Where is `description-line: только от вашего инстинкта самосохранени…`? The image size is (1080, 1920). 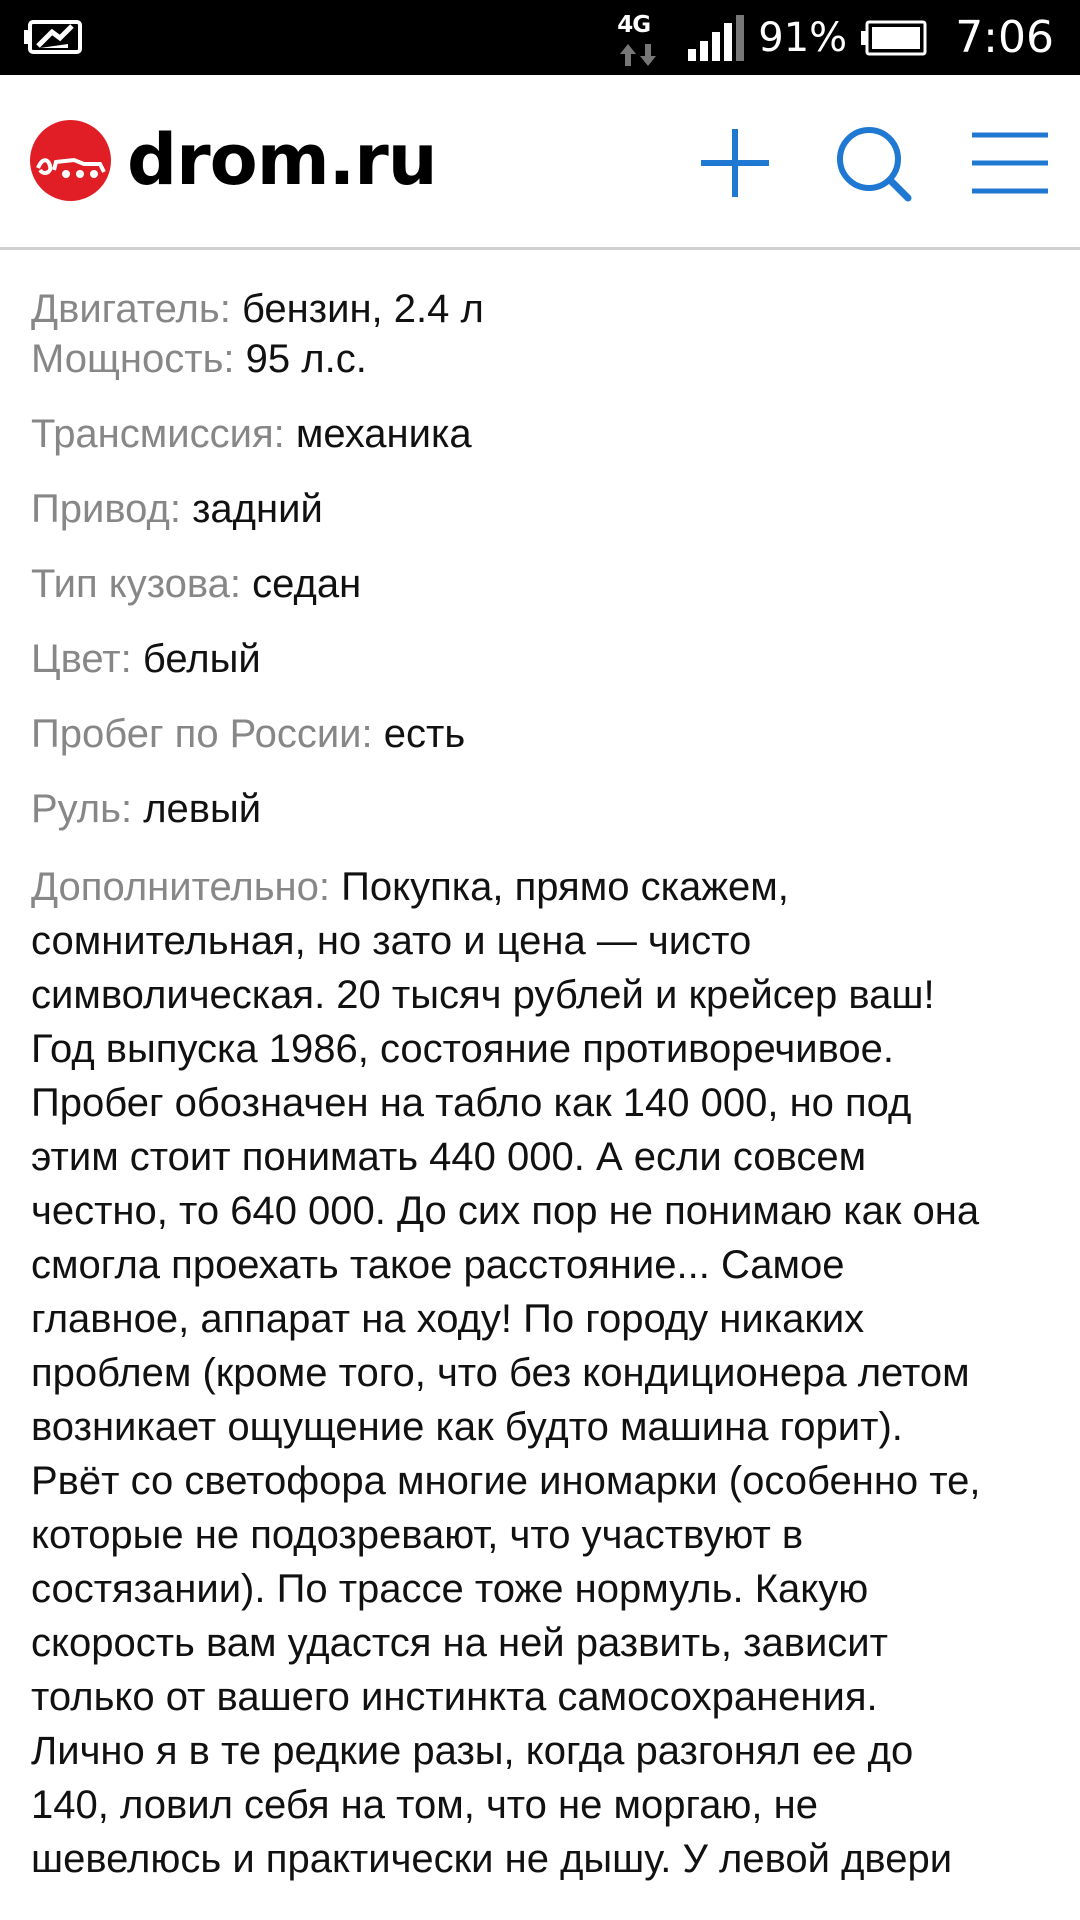
description-line: только от вашего инстинкта самосохранени… is located at coordinates (454, 1697).